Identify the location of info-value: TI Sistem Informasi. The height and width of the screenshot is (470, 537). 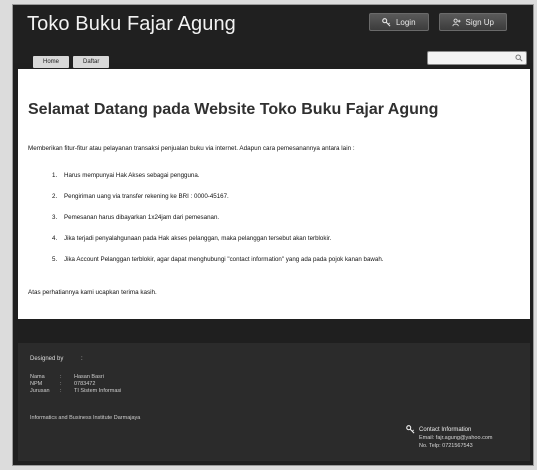
(98, 391).